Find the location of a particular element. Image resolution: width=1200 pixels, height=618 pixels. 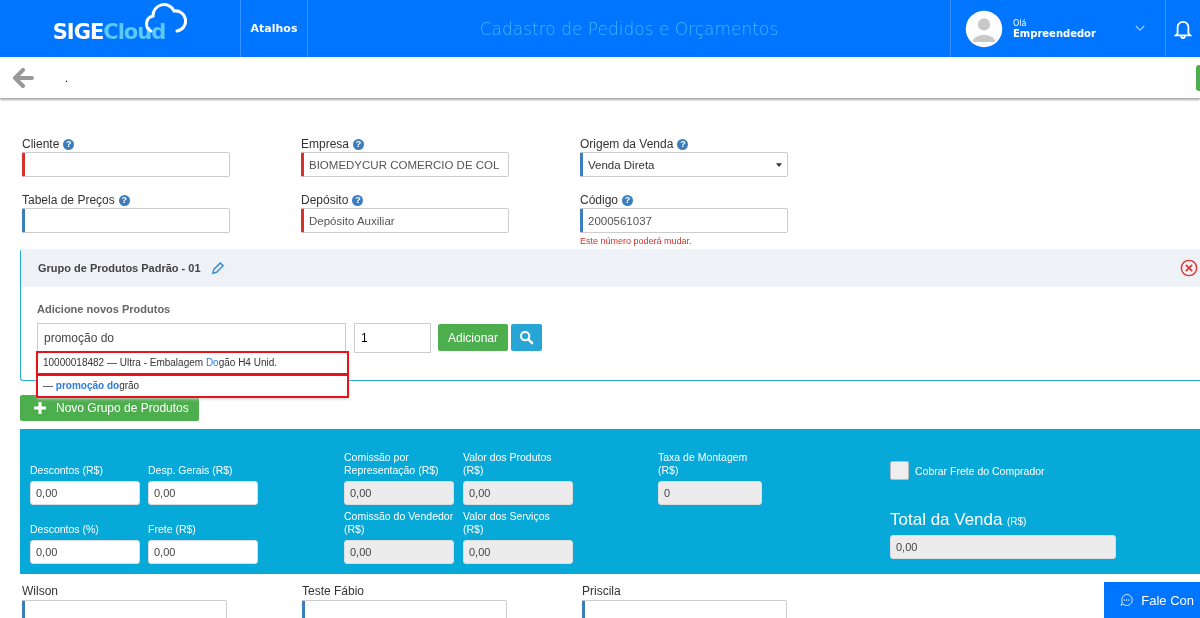

input-field: Depósito Auxiliar is located at coordinates (405, 220).